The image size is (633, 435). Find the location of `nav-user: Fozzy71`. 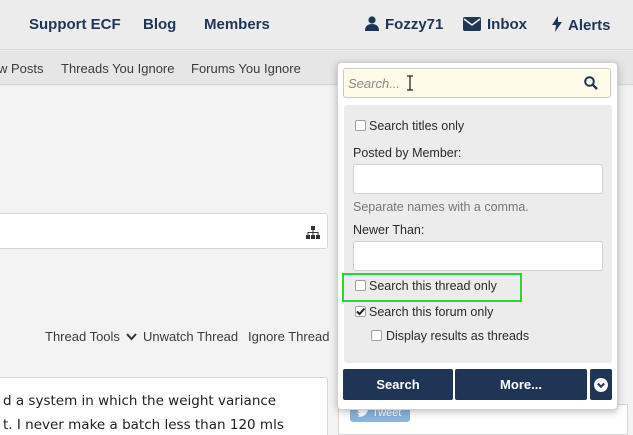

nav-user: Fozzy71 is located at coordinates (404, 24).